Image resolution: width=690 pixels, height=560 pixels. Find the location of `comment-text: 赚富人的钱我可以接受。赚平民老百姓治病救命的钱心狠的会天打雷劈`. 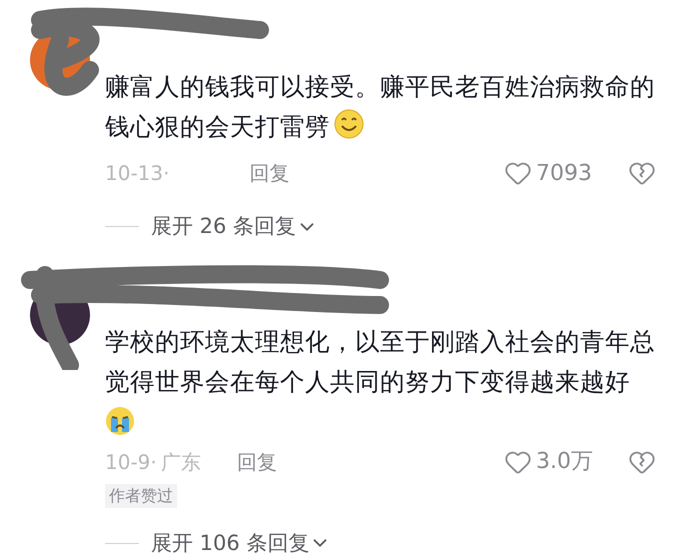

comment-text: 赚富人的钱我可以接受。赚平民老百姓治病救命的钱心狠的会天打雷劈 is located at coordinates (380, 107).